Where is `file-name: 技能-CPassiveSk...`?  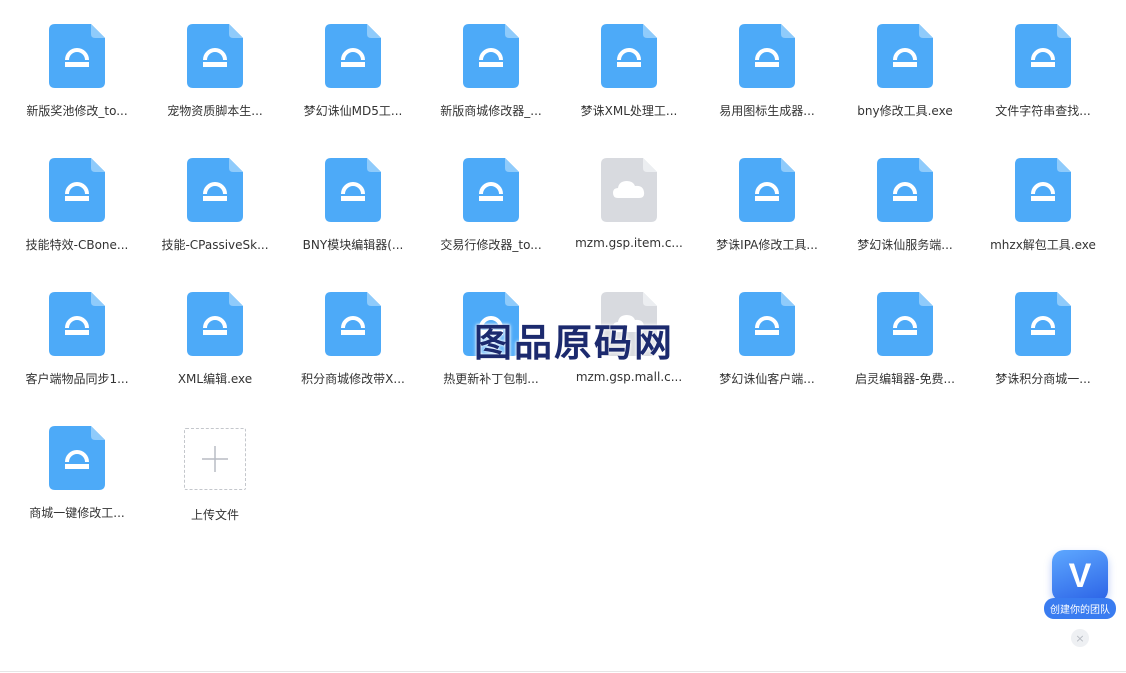 file-name: 技能-CPassiveSk... is located at coordinates (215, 244).